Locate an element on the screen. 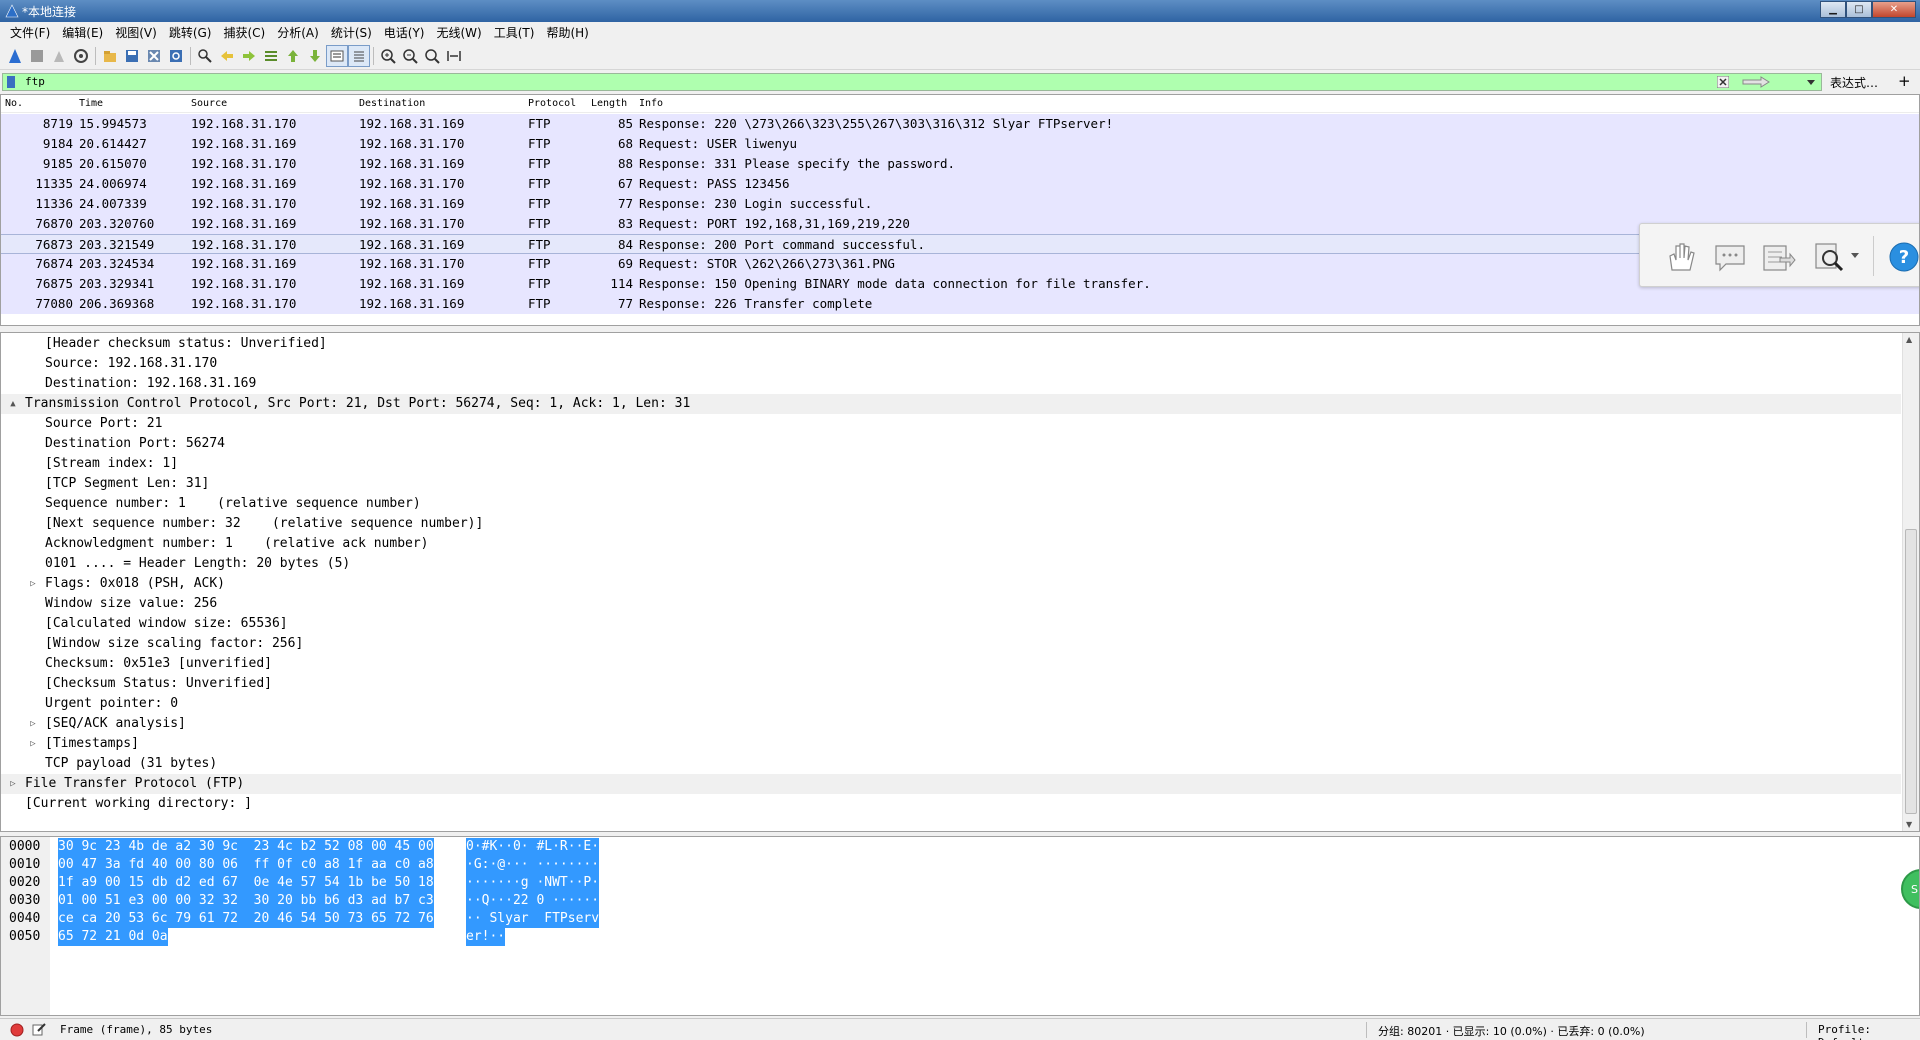 The image size is (1920, 1040). expert-info-icon is located at coordinates (17, 1030).